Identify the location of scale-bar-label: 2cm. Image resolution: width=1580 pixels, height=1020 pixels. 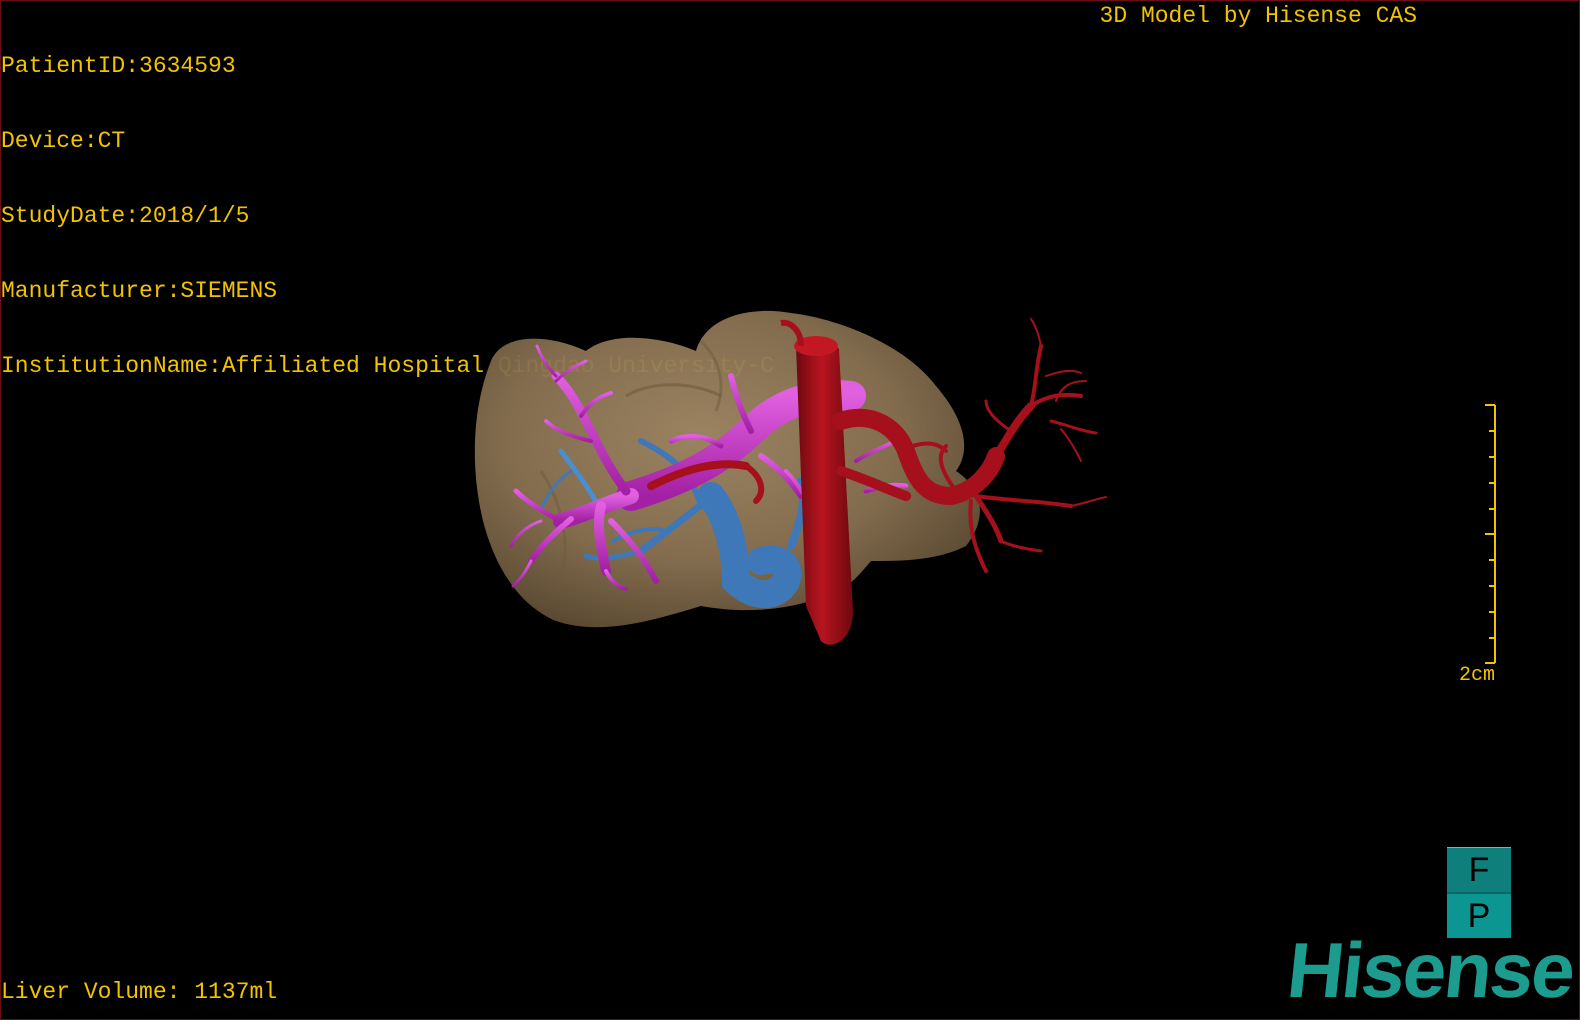
(1476, 675).